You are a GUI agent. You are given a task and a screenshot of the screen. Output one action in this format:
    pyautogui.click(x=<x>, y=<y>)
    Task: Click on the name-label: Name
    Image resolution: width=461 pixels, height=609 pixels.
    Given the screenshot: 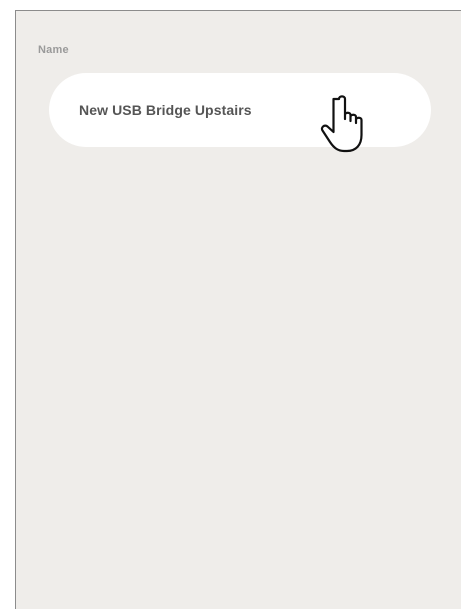 What is the action you would take?
    pyautogui.click(x=53, y=50)
    